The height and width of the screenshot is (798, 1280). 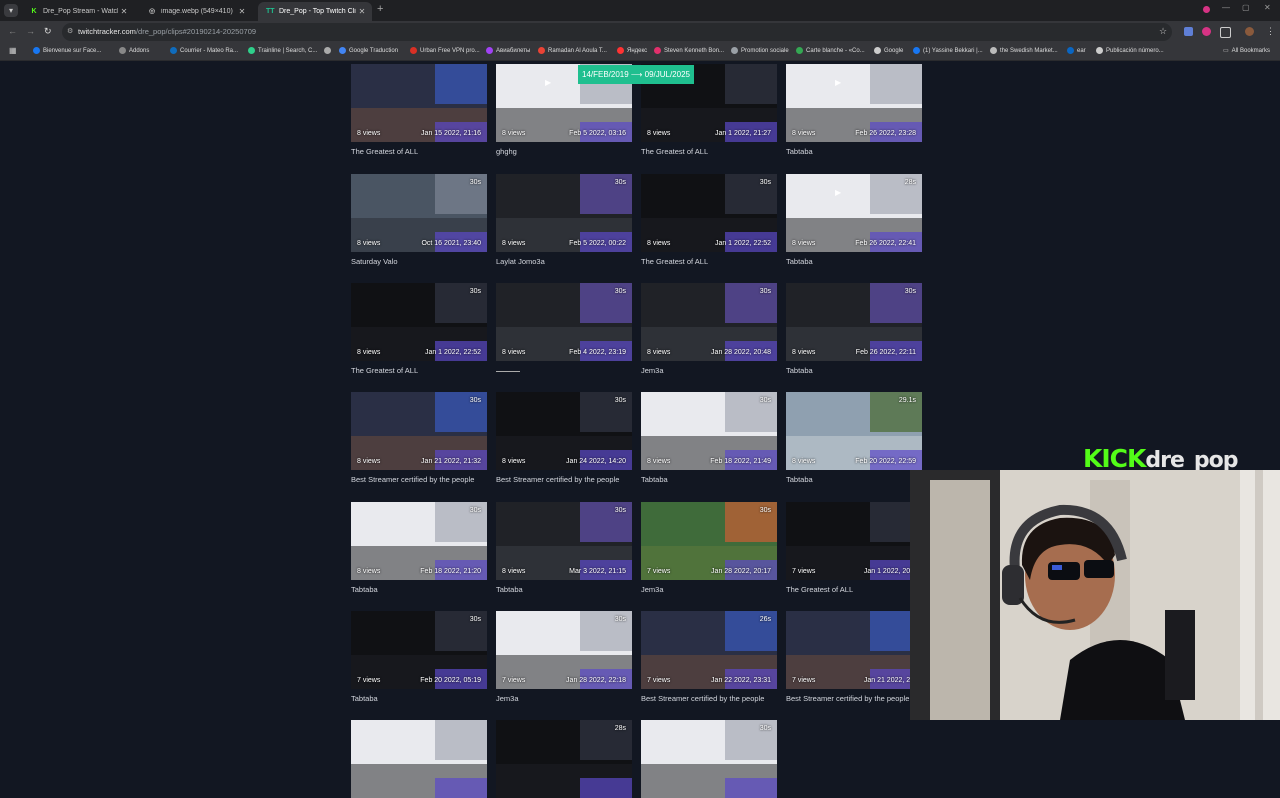 I want to click on clip-thumbnail: ▶ 8 views Feb 26 2022, 23:28, so click(x=854, y=103).